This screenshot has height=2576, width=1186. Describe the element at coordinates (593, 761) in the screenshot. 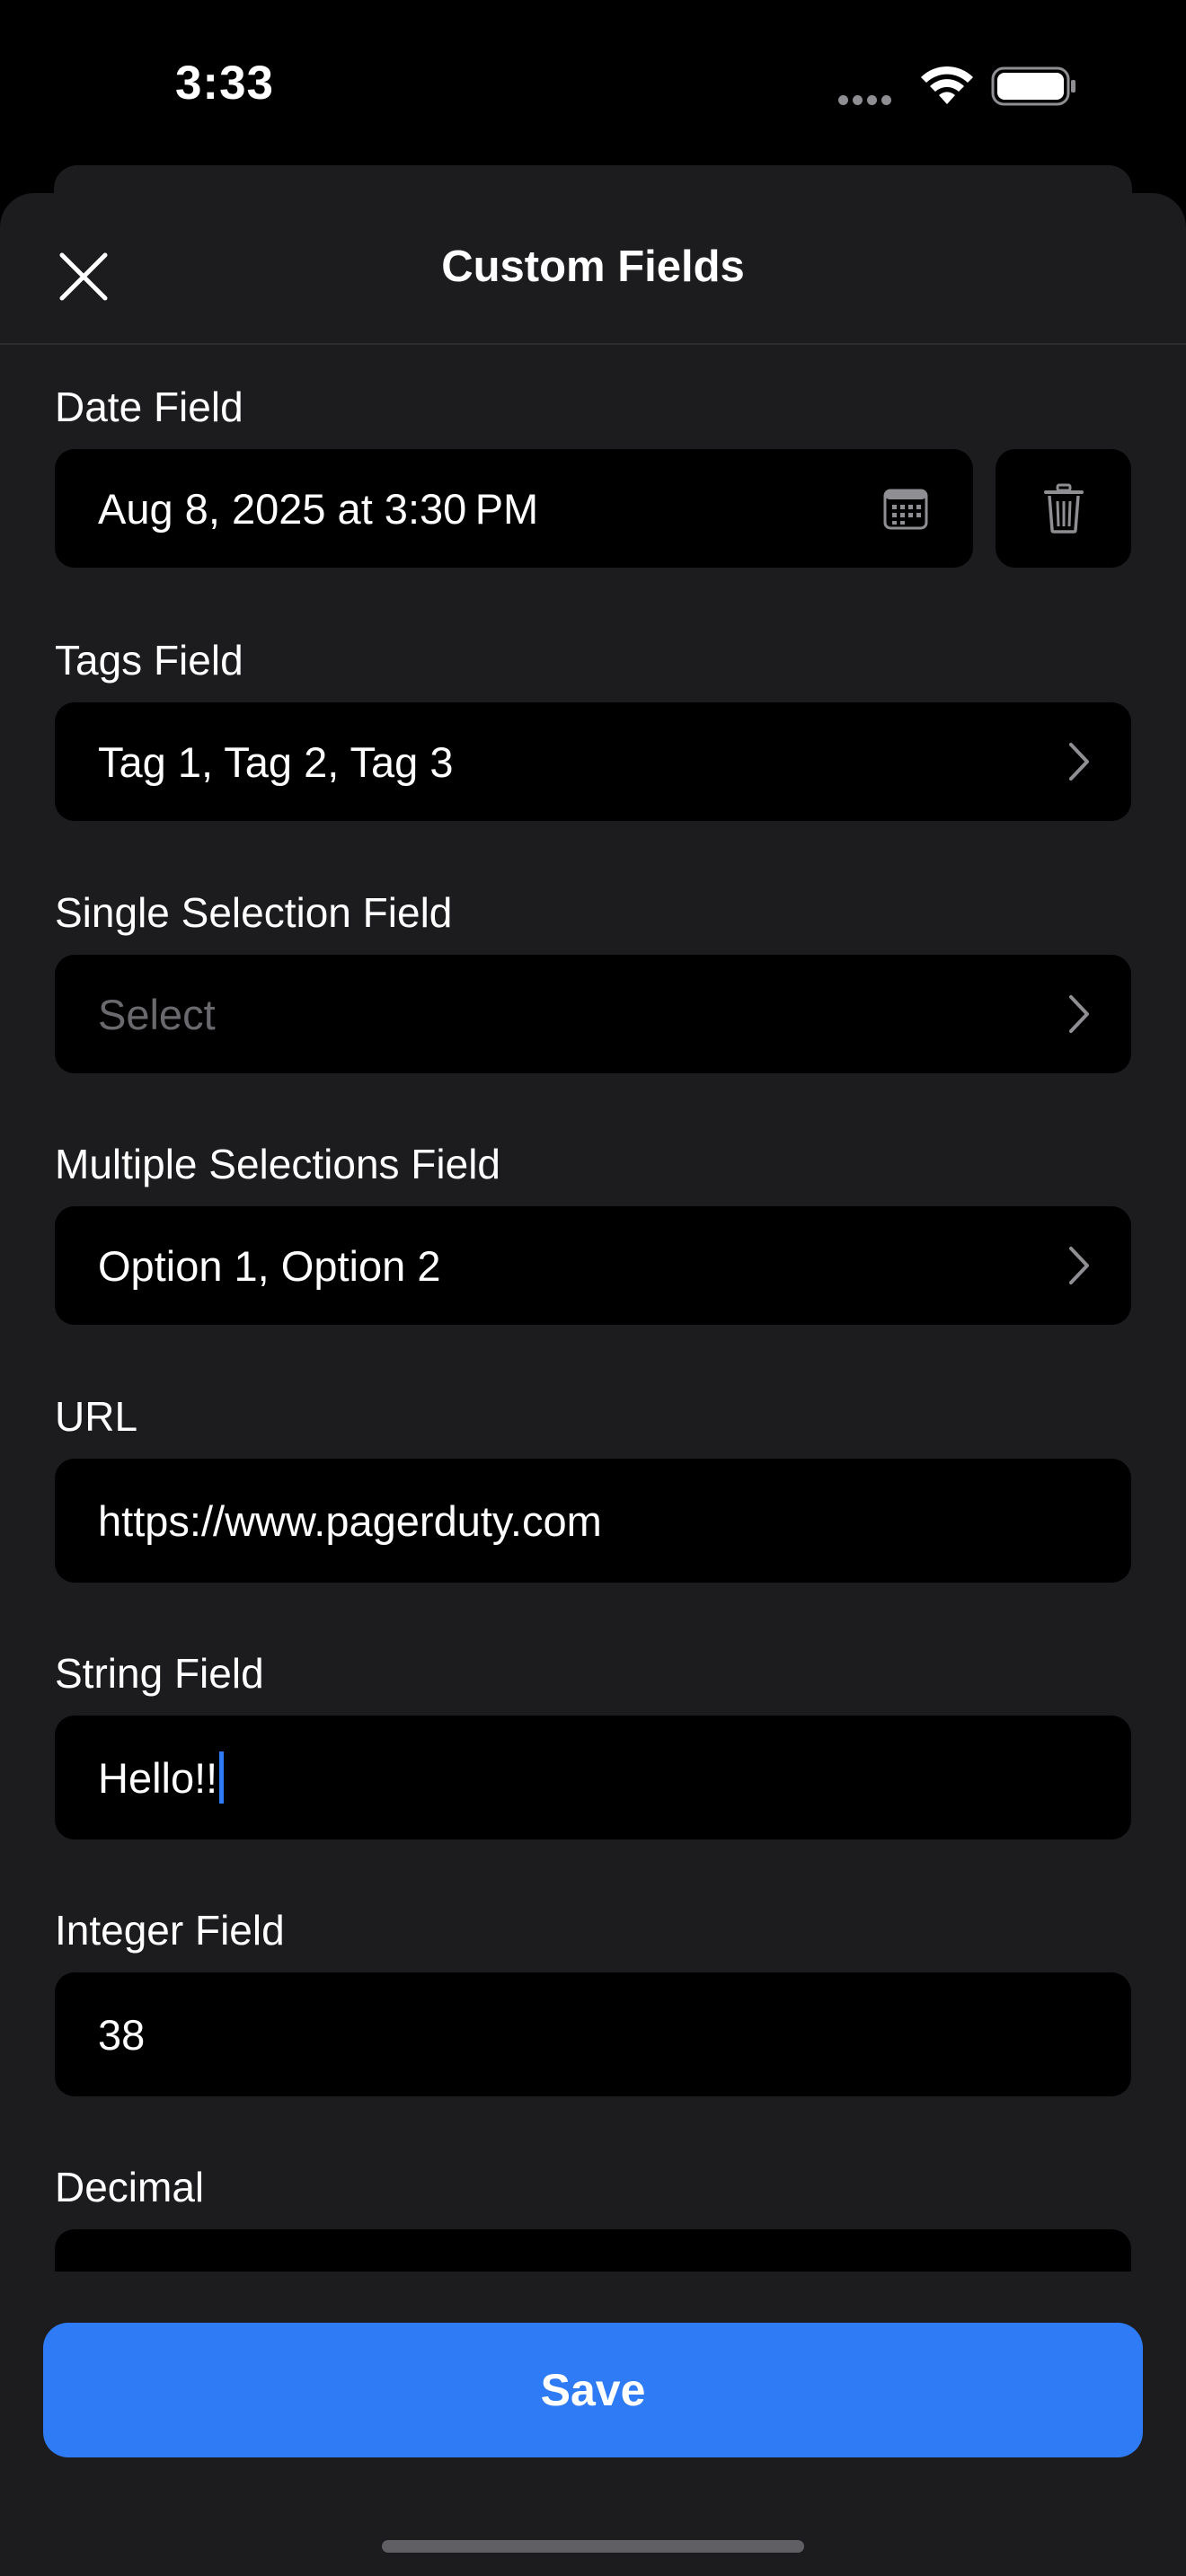

I see `tags-field: Tag 1, Tag 2, Tag 3` at that location.